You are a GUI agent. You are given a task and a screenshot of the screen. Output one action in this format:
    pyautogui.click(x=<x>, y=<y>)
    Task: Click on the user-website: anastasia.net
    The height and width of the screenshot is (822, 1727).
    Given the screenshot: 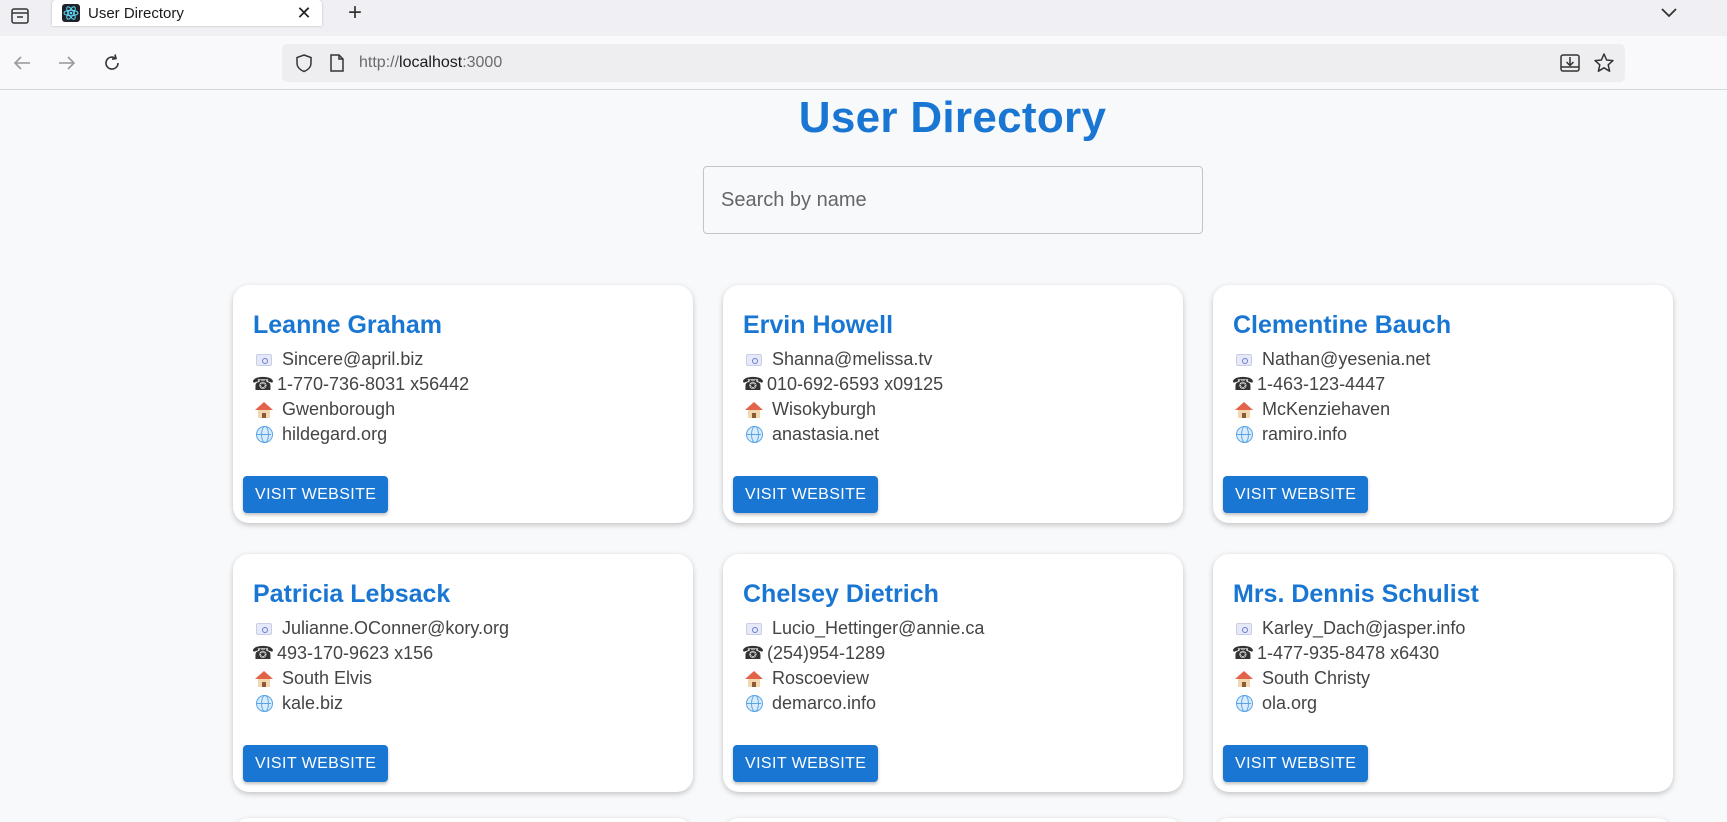 What is the action you would take?
    pyautogui.click(x=826, y=434)
    